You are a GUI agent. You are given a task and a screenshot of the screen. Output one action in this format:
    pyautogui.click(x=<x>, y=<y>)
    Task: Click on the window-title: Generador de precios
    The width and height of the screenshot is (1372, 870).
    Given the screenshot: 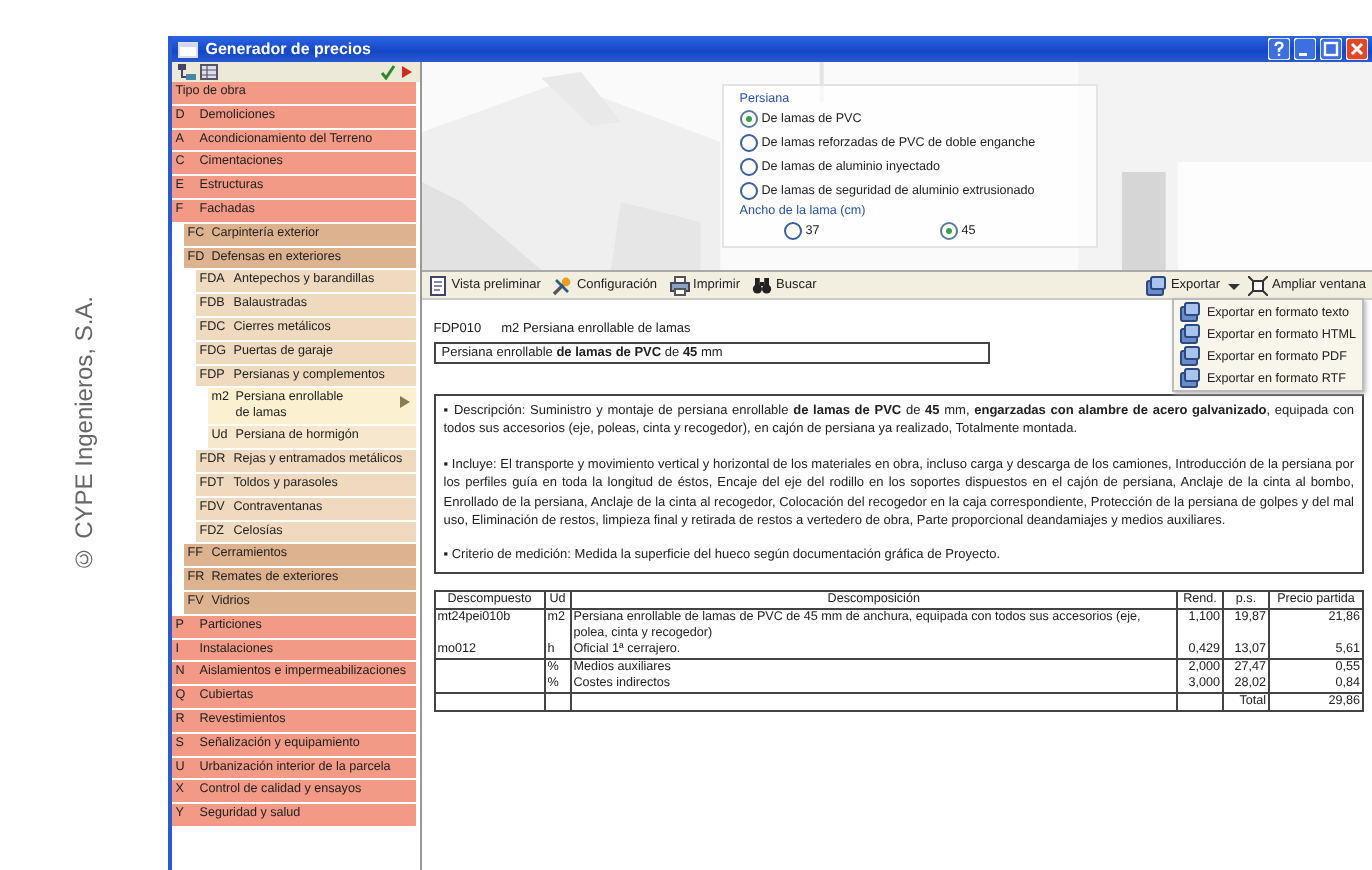 What is the action you would take?
    pyautogui.click(x=288, y=49)
    